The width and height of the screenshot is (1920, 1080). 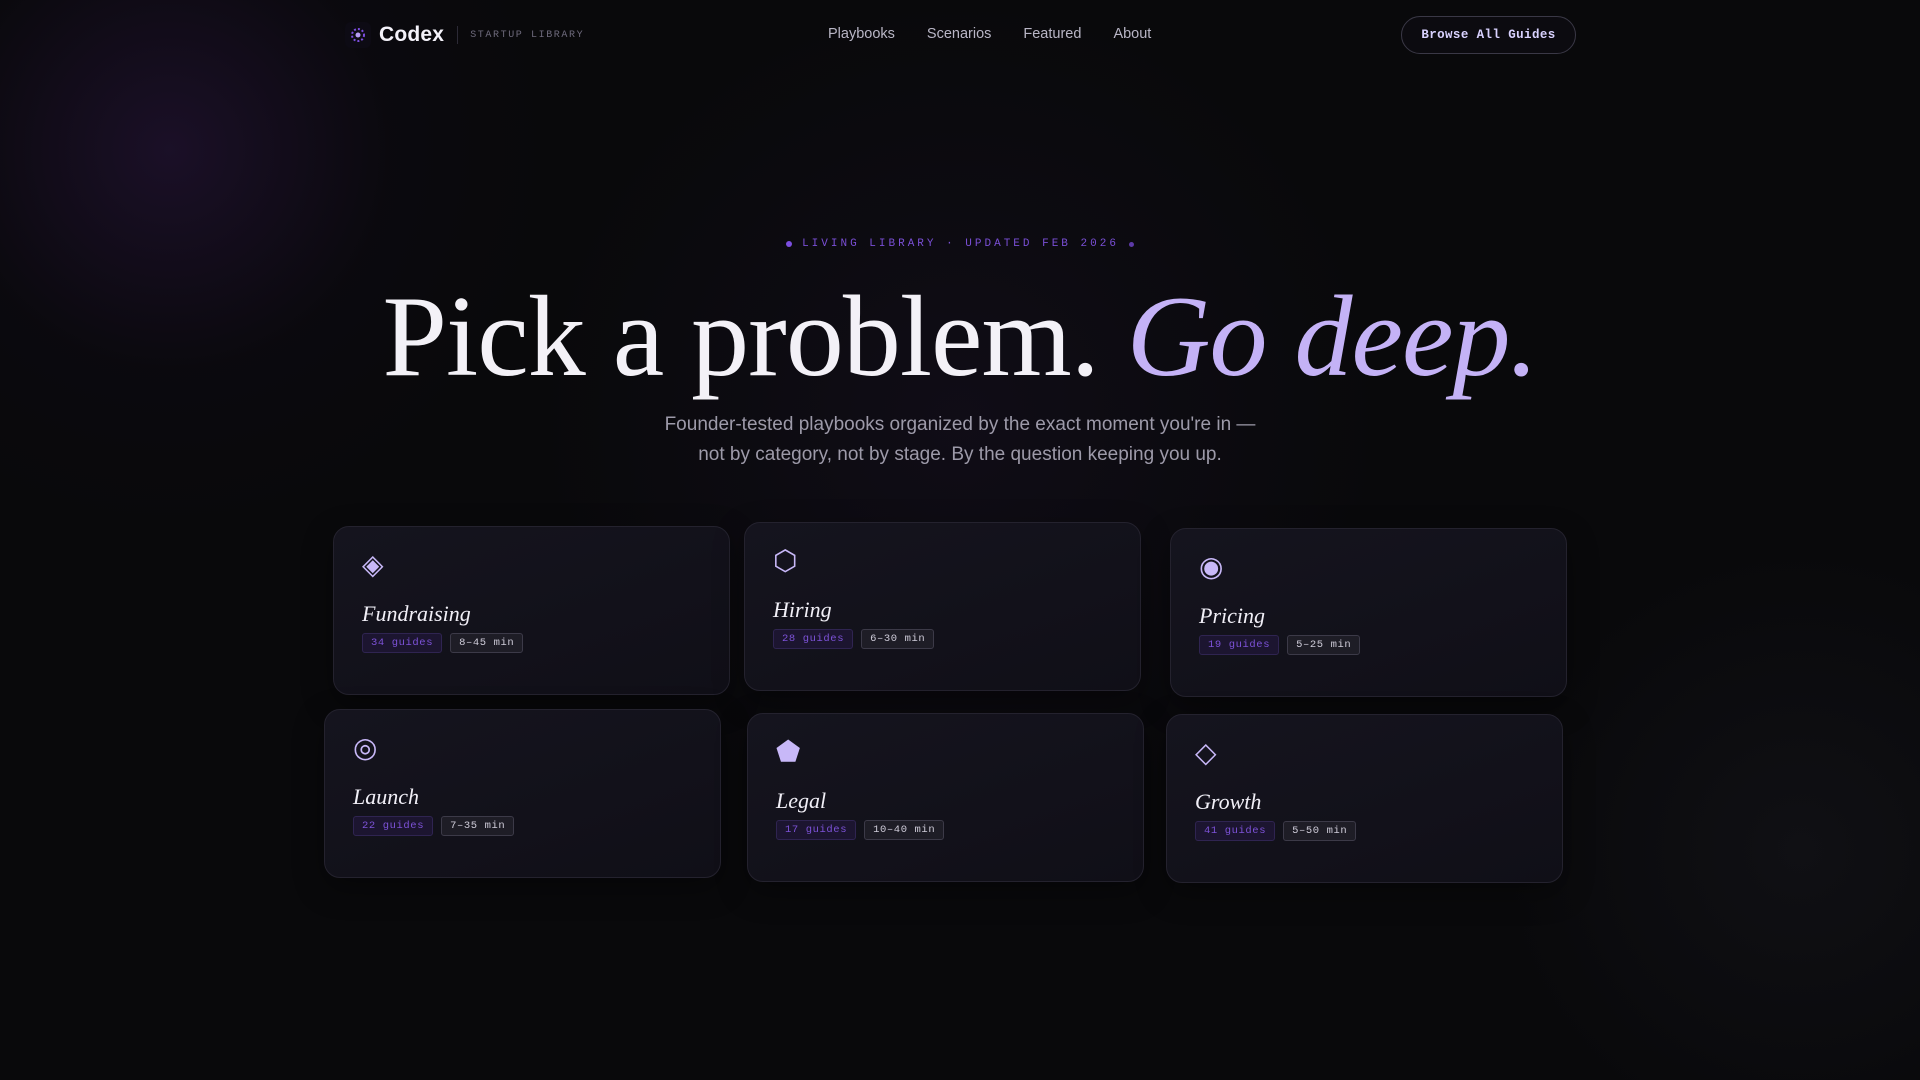 What do you see at coordinates (446, 643) in the screenshot?
I see `card-meta: 34 guides 8–45 min` at bounding box center [446, 643].